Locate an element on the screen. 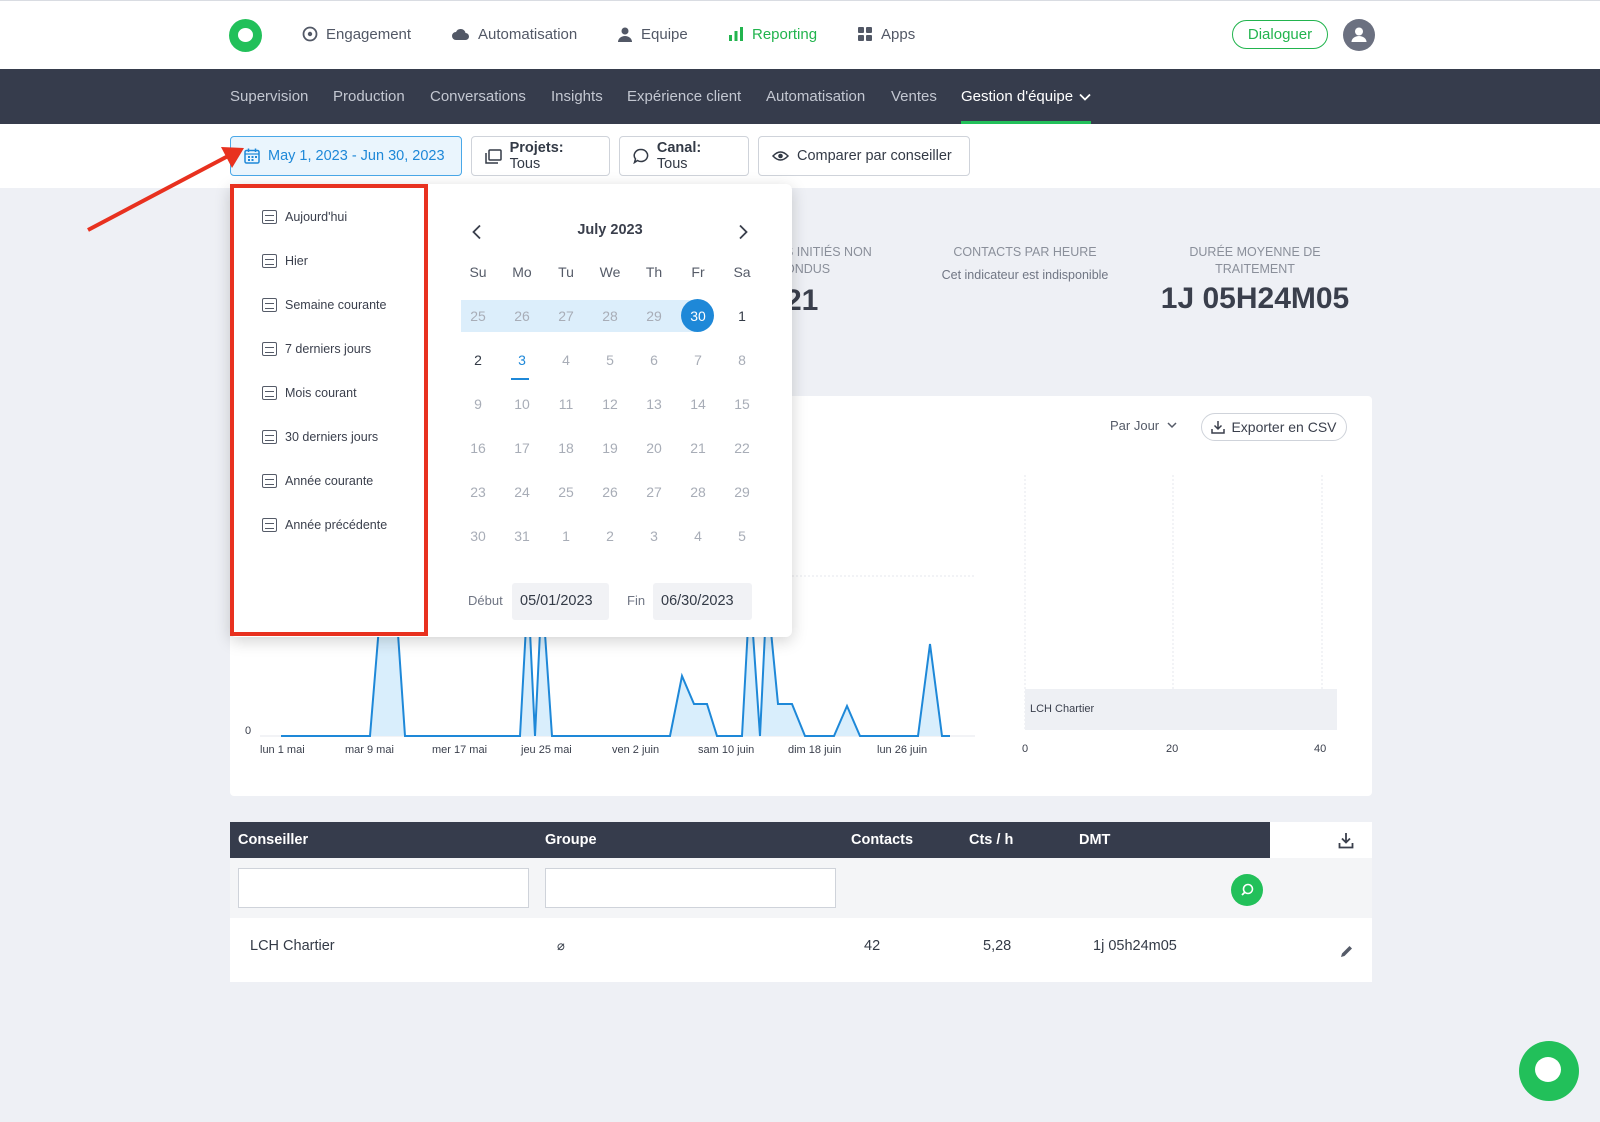 The height and width of the screenshot is (1122, 1600). date-range-button: May 1, 2023 - Jun 30, 2023 is located at coordinates (346, 156).